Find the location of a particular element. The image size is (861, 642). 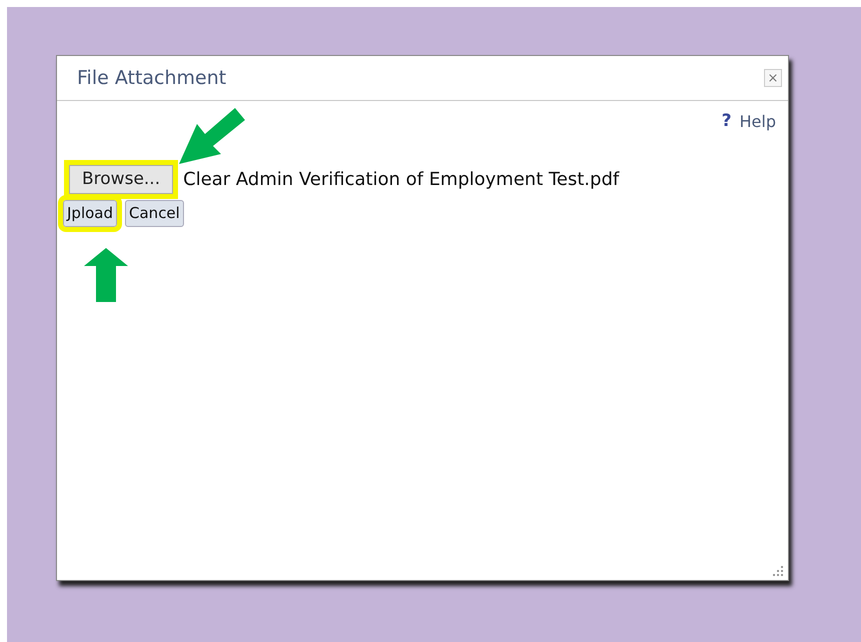

help-link: Help is located at coordinates (758, 122).